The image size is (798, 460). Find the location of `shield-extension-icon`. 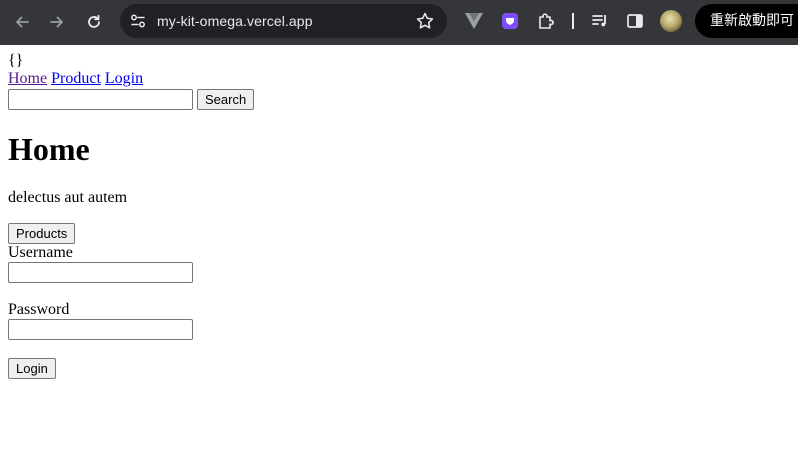

shield-extension-icon is located at coordinates (510, 21).